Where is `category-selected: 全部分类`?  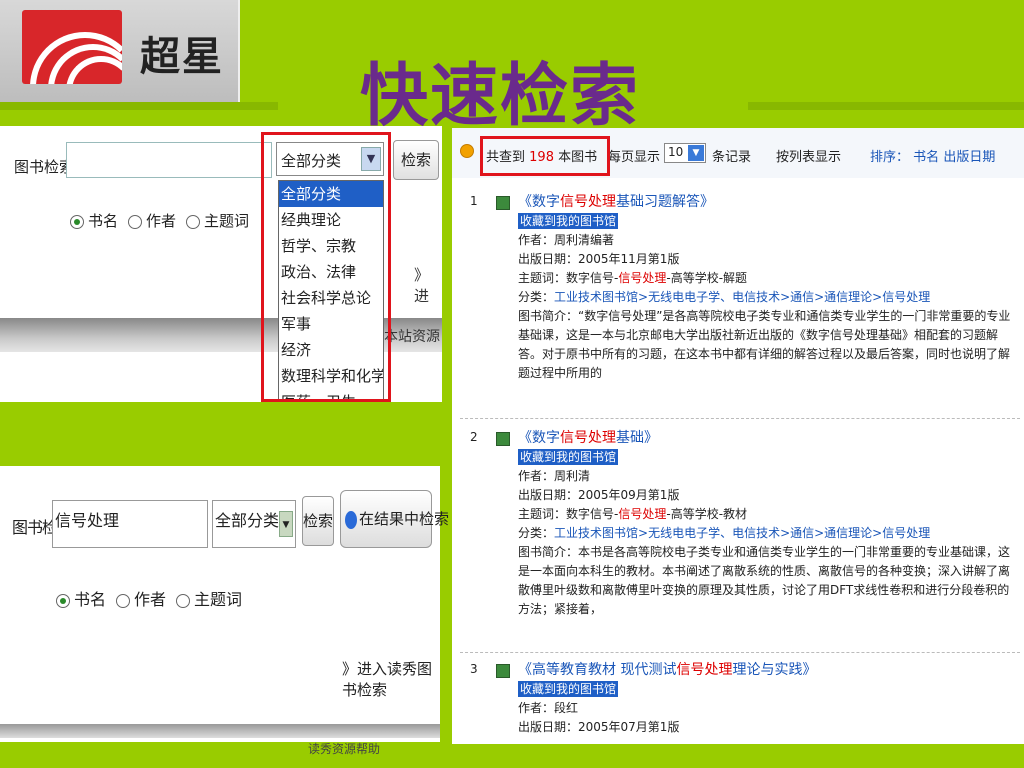 category-selected: 全部分类 is located at coordinates (247, 520).